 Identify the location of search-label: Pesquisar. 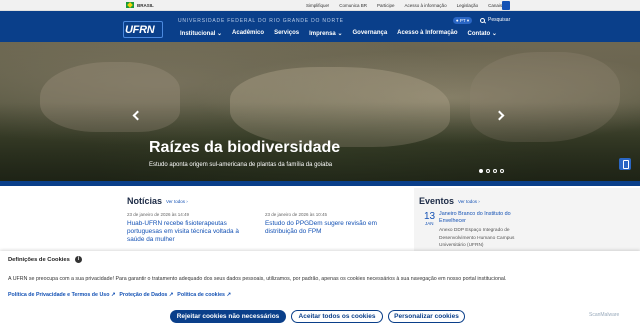
(499, 20).